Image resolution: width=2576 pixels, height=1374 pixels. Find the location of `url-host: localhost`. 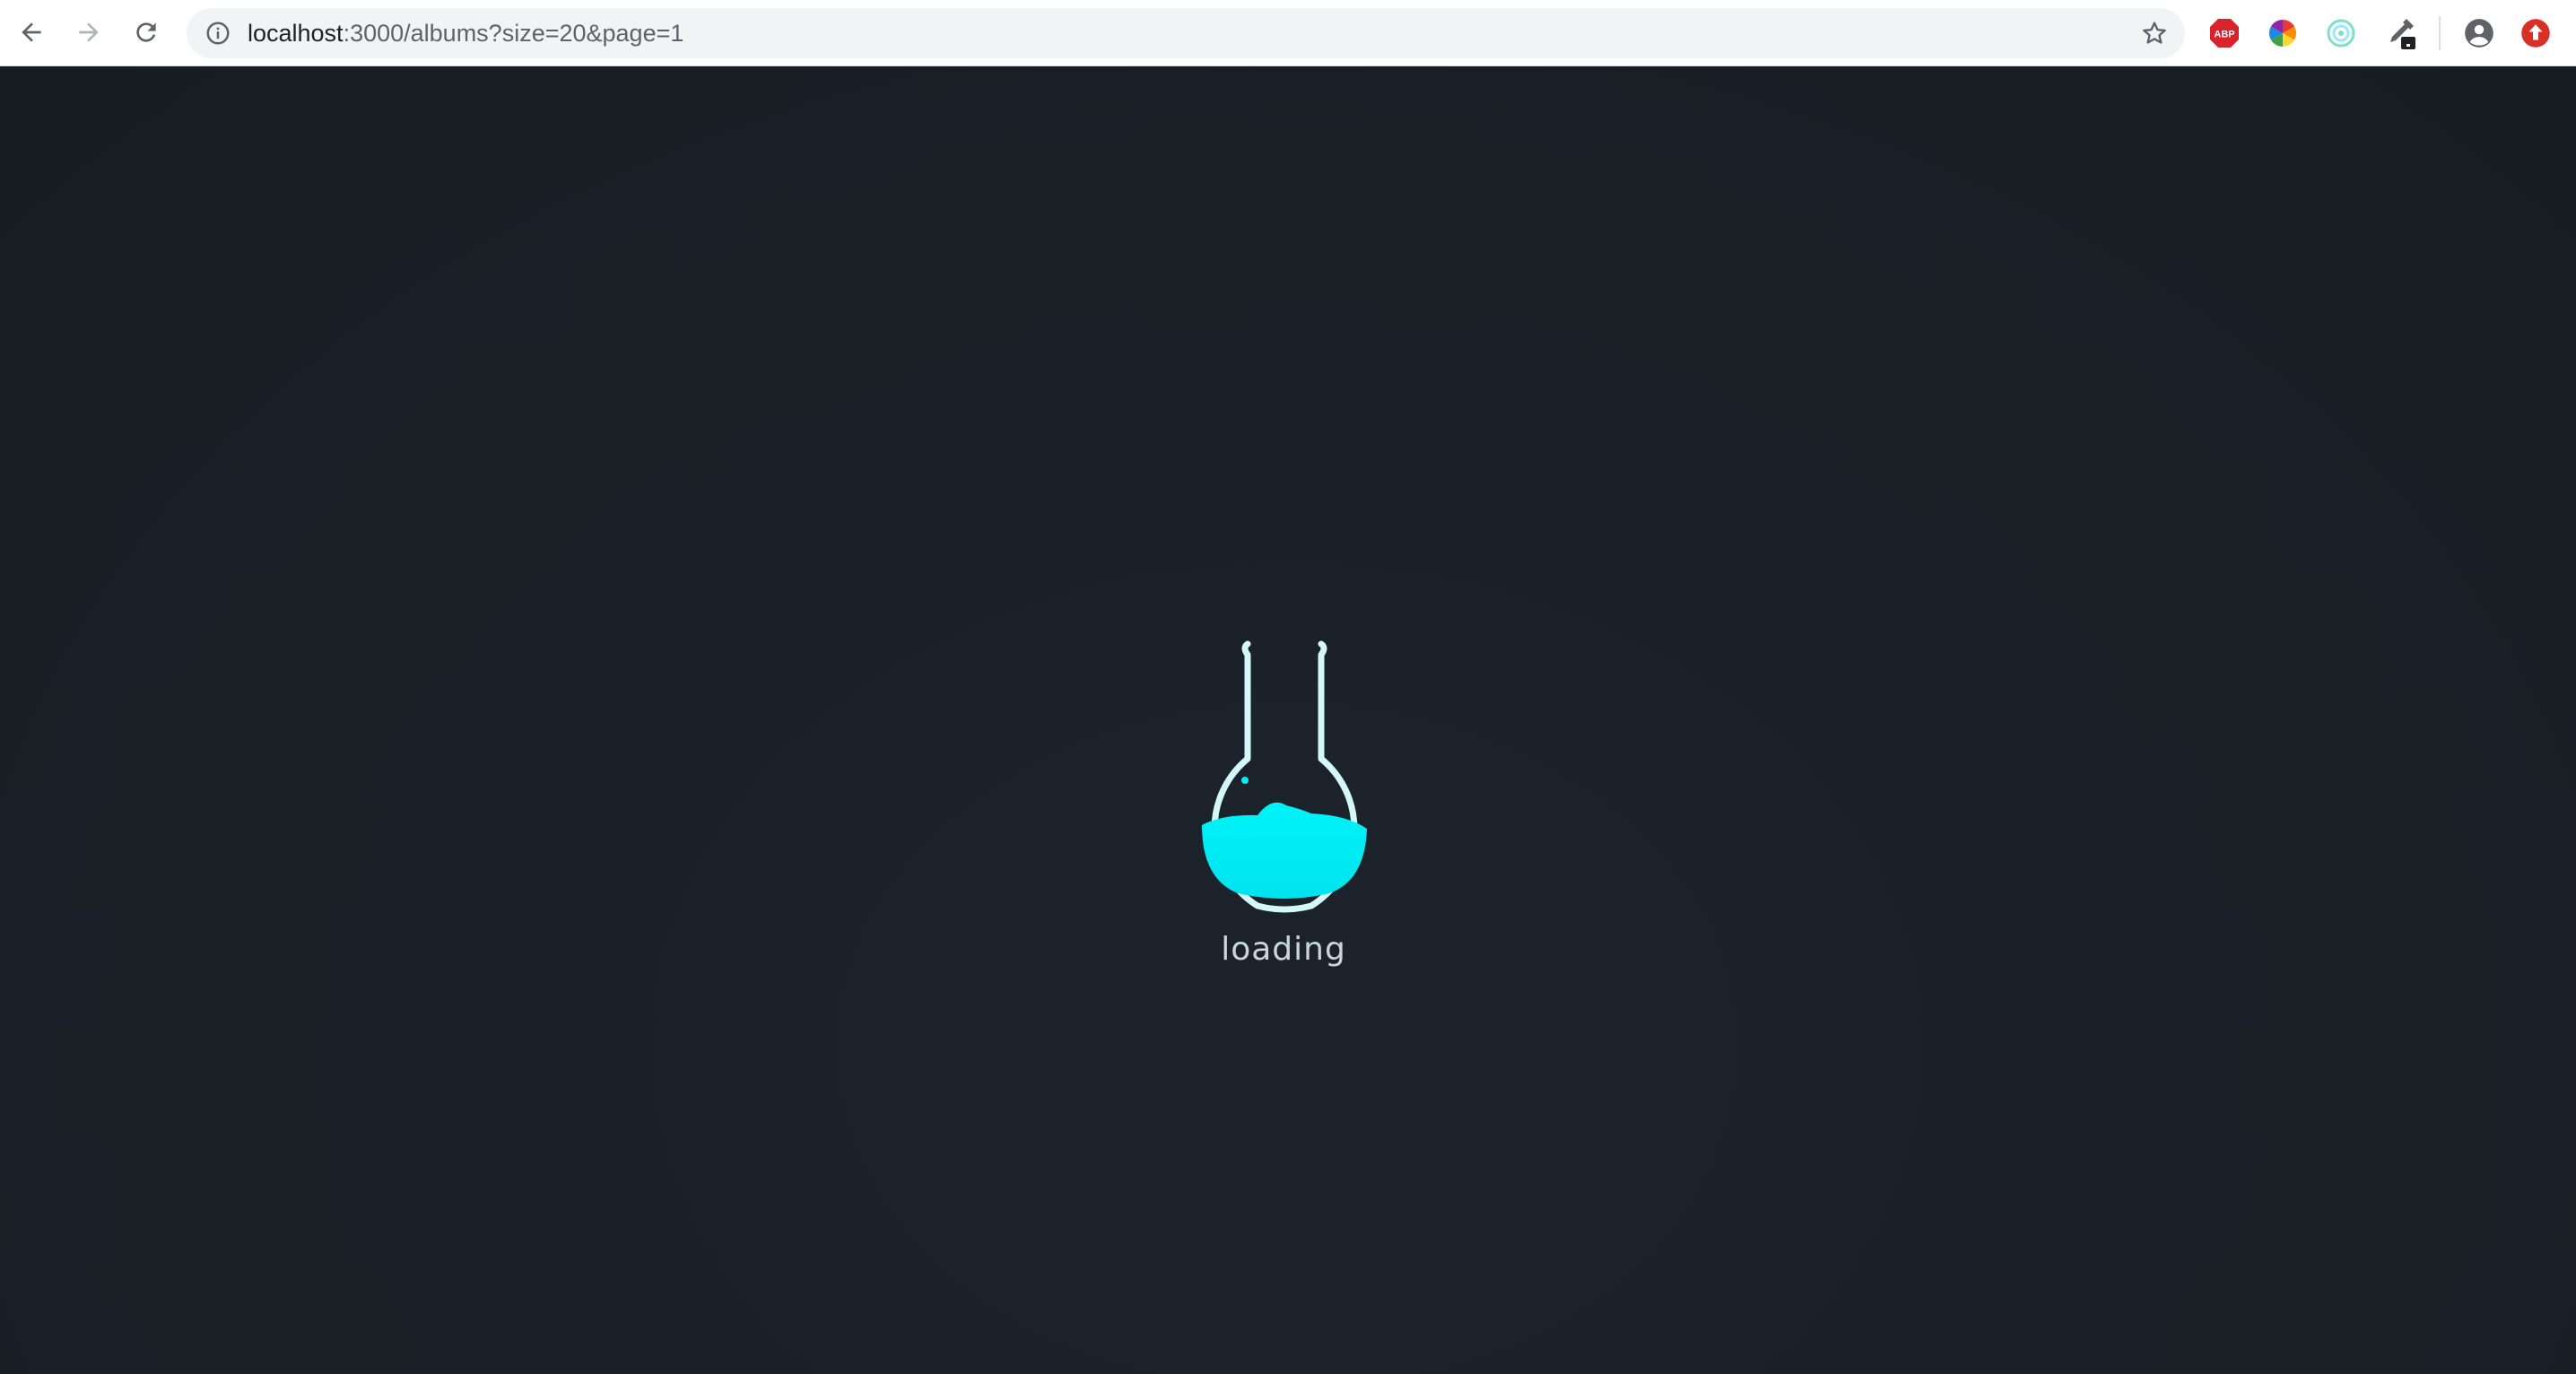

url-host: localhost is located at coordinates (296, 34).